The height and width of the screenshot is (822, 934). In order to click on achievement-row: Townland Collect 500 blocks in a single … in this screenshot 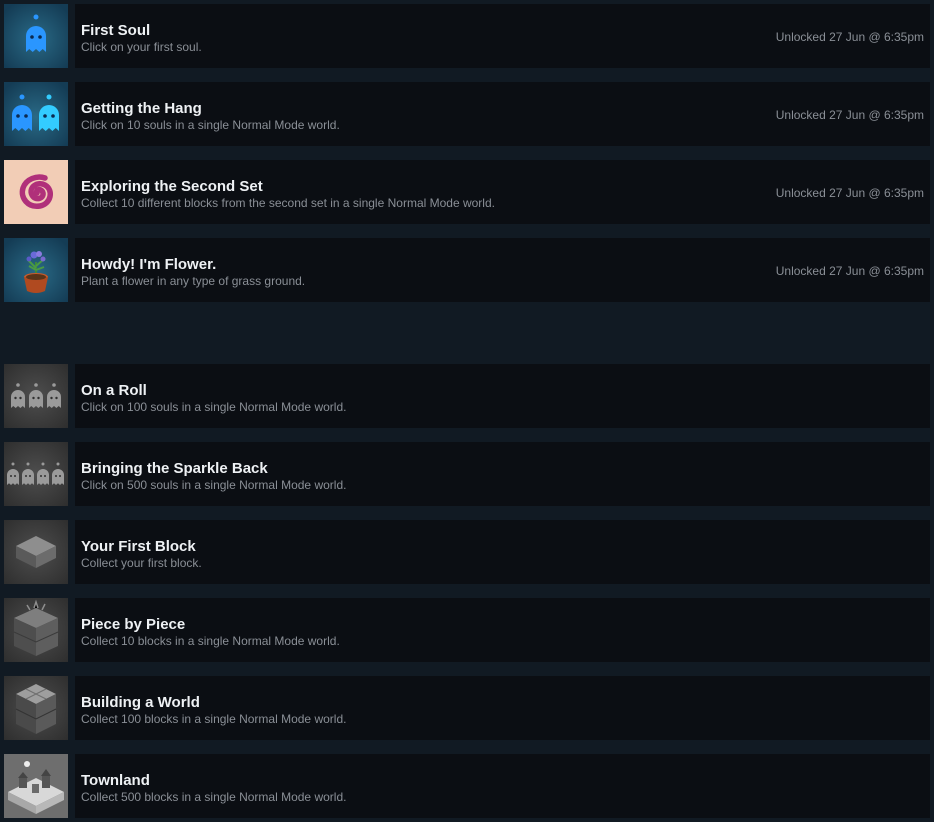, I will do `click(467, 785)`.